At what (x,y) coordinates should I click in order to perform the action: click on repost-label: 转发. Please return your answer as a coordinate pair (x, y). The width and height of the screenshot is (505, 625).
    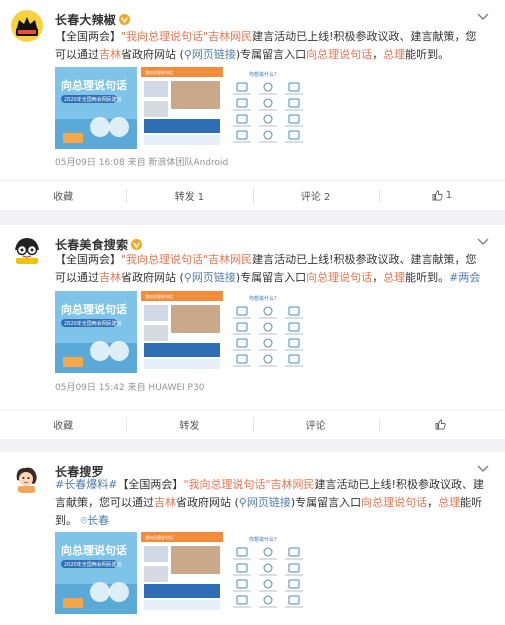
    Looking at the image, I should click on (189, 426).